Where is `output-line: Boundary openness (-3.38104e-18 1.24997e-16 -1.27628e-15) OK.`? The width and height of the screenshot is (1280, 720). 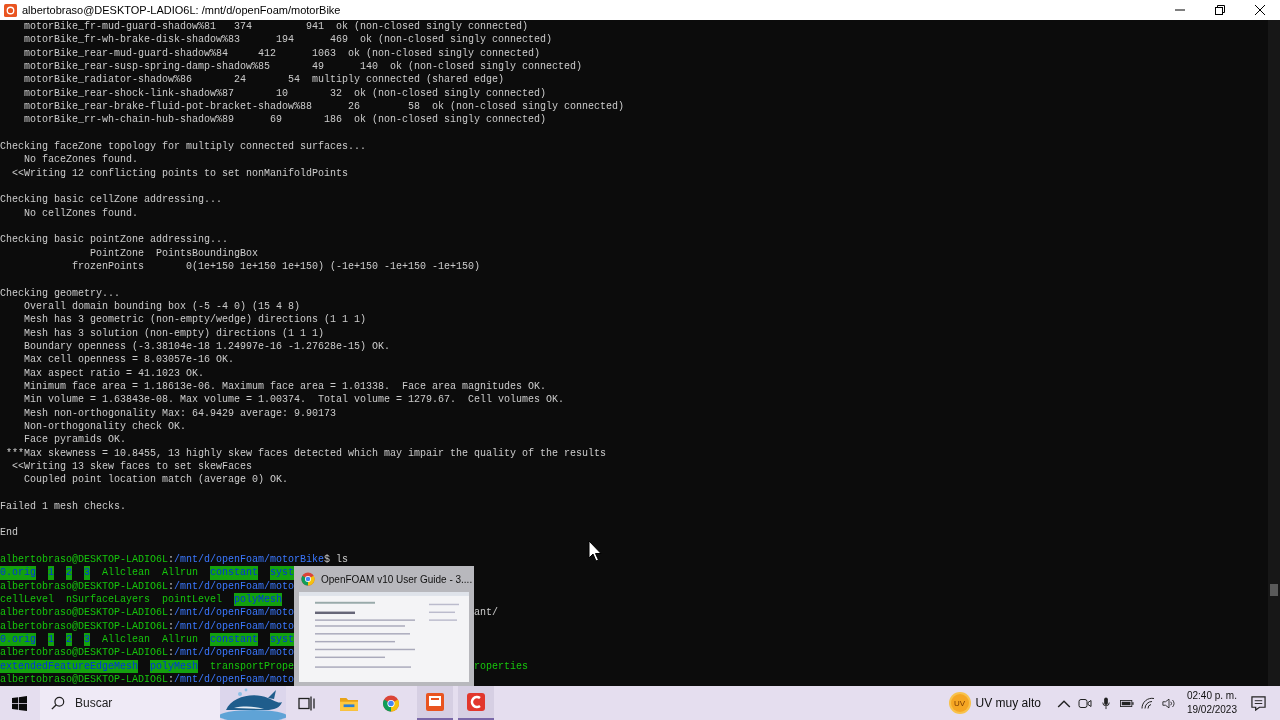
output-line: Boundary openness (-3.38104e-18 1.24997e-16 -1.27628e-15) OK. is located at coordinates (207, 346).